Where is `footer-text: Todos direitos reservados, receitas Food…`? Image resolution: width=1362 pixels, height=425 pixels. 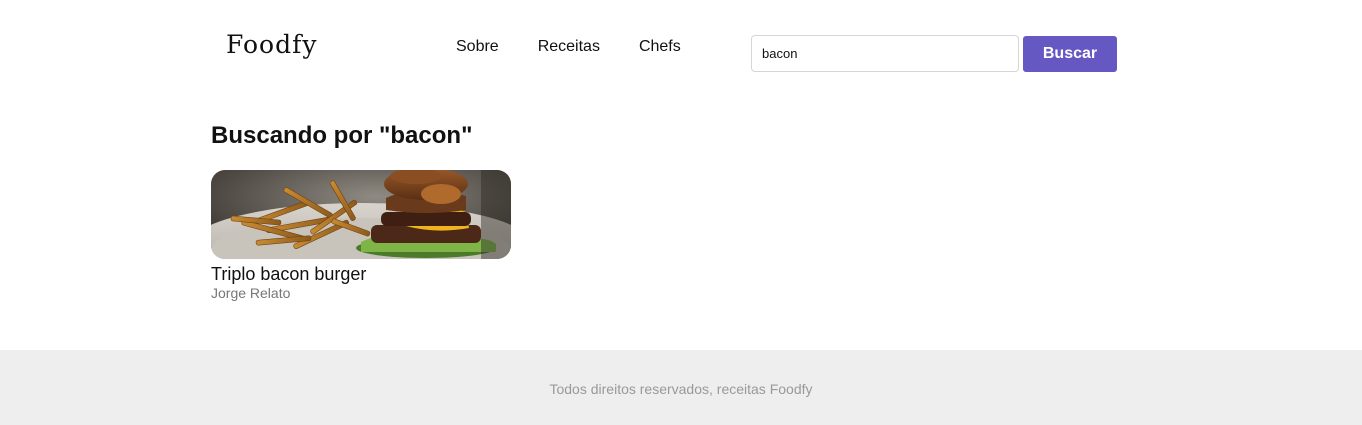 footer-text: Todos direitos reservados, receitas Food… is located at coordinates (681, 388).